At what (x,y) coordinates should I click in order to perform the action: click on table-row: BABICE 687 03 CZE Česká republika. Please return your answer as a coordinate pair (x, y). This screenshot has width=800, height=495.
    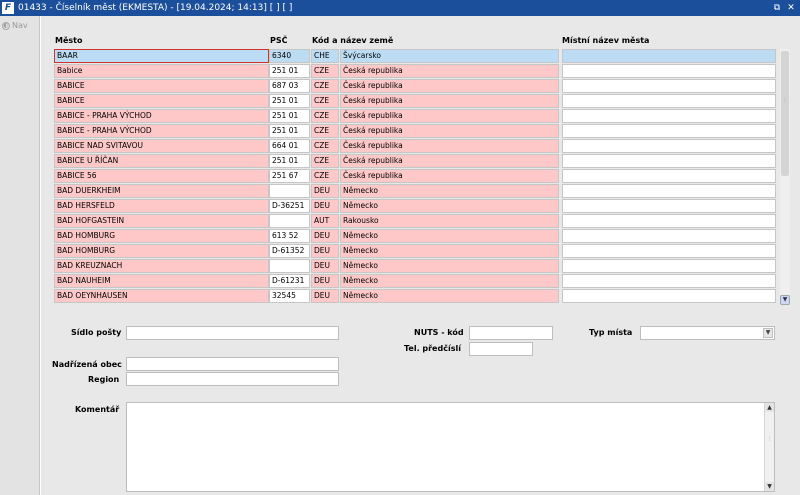
    Looking at the image, I should click on (416, 86).